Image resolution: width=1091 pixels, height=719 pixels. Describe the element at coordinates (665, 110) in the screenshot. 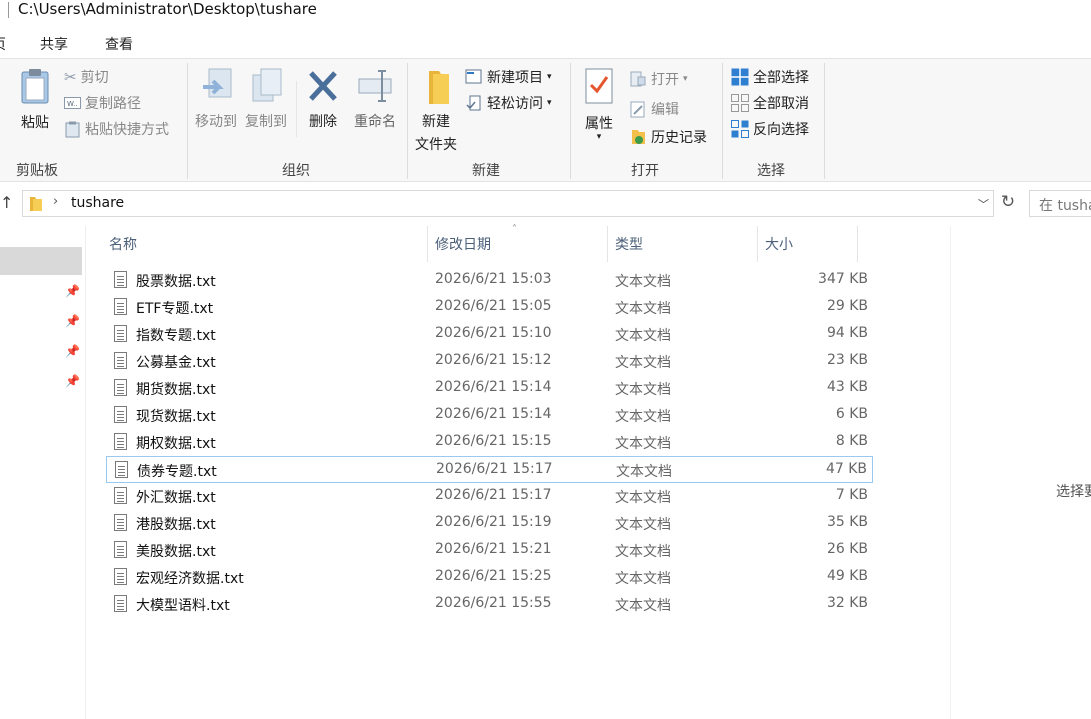

I see `edit-label: 编辑` at that location.